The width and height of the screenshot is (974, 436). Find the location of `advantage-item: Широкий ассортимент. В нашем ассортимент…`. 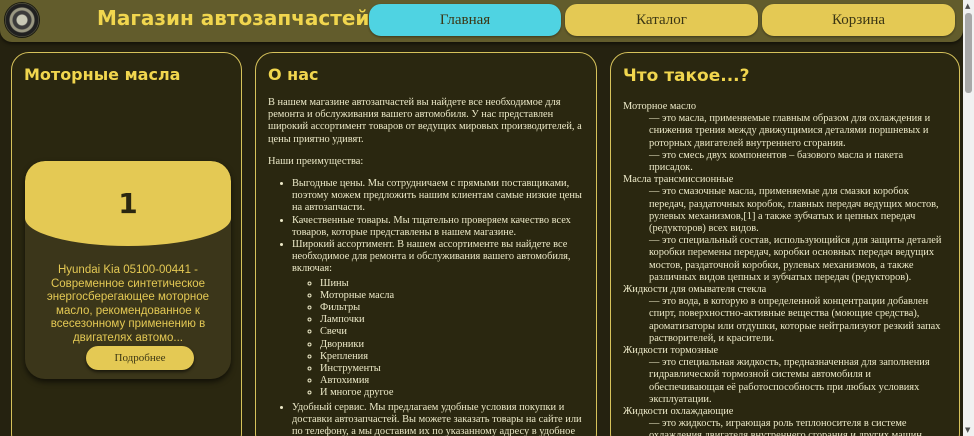

advantage-item: Широкий ассортимент. В нашем ассортимент… is located at coordinates (438, 319).